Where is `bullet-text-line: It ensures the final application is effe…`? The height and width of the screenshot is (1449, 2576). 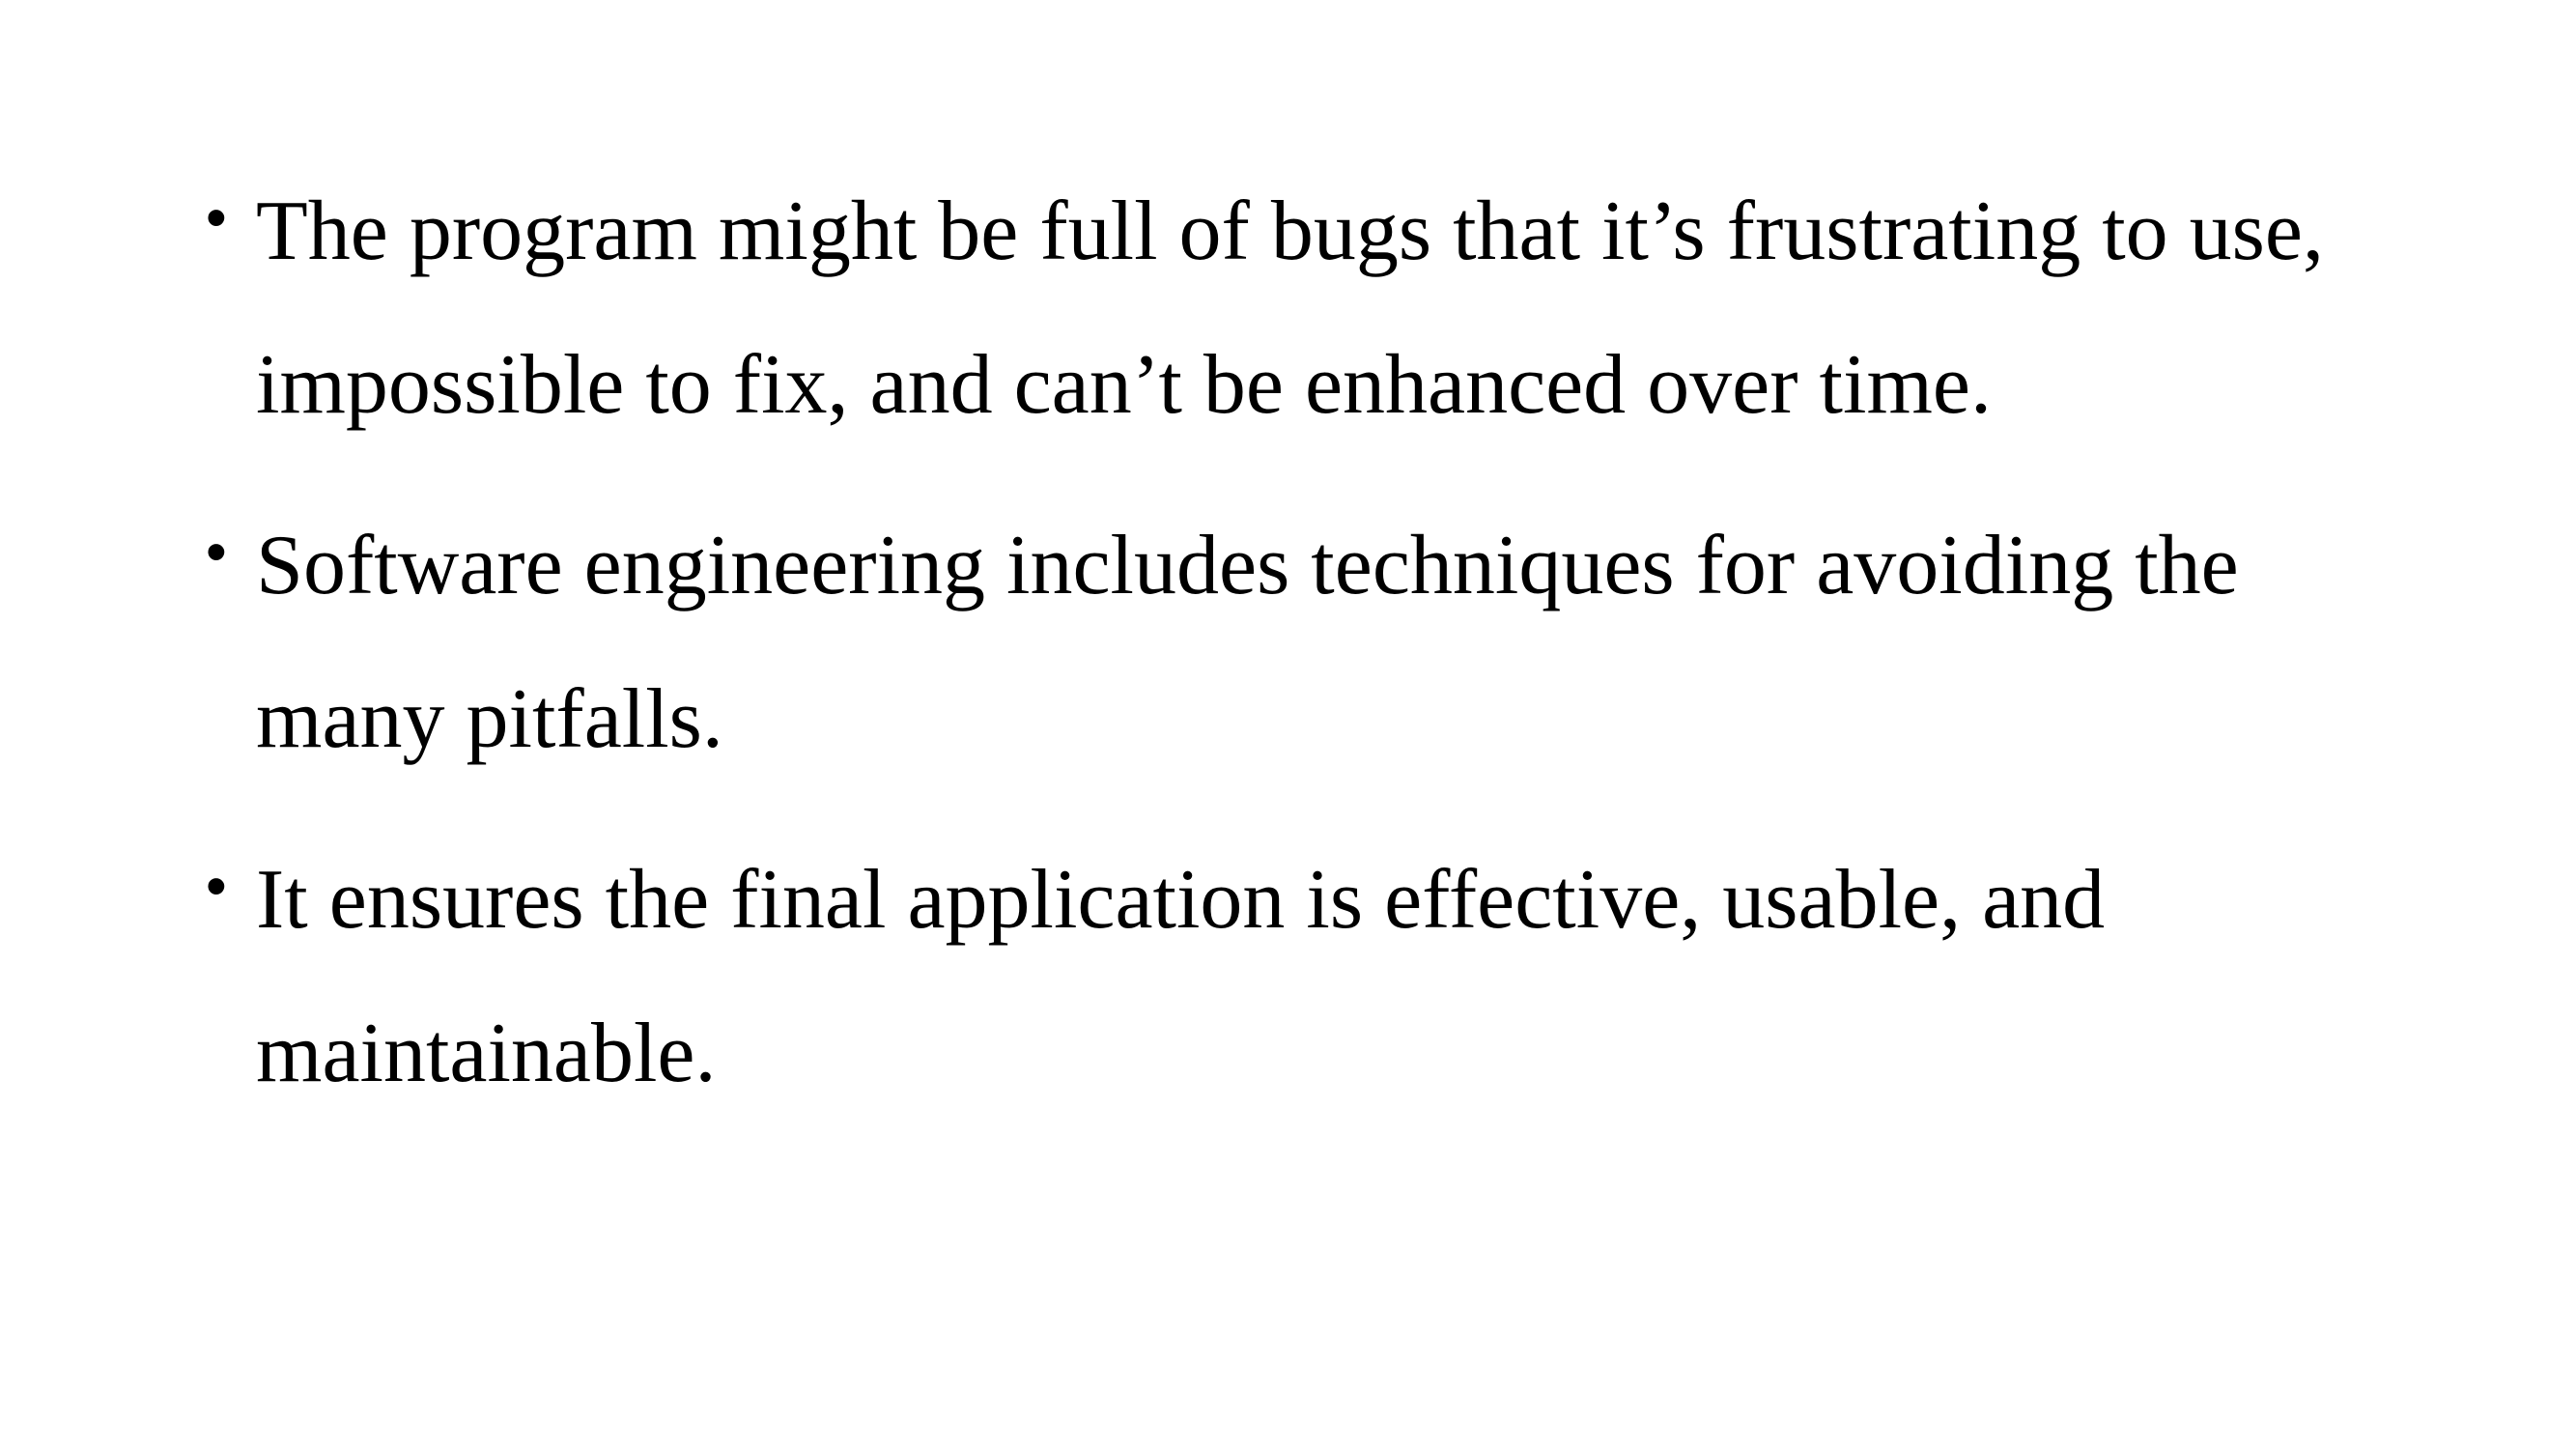 bullet-text-line: It ensures the final application is effe… is located at coordinates (1181, 900).